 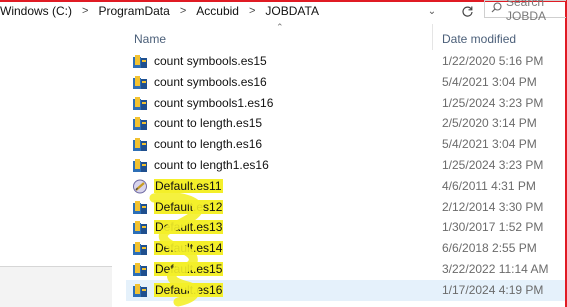 I want to click on file-row: Default.es13 1/30/2017 1:52 PM, so click(x=345, y=227).